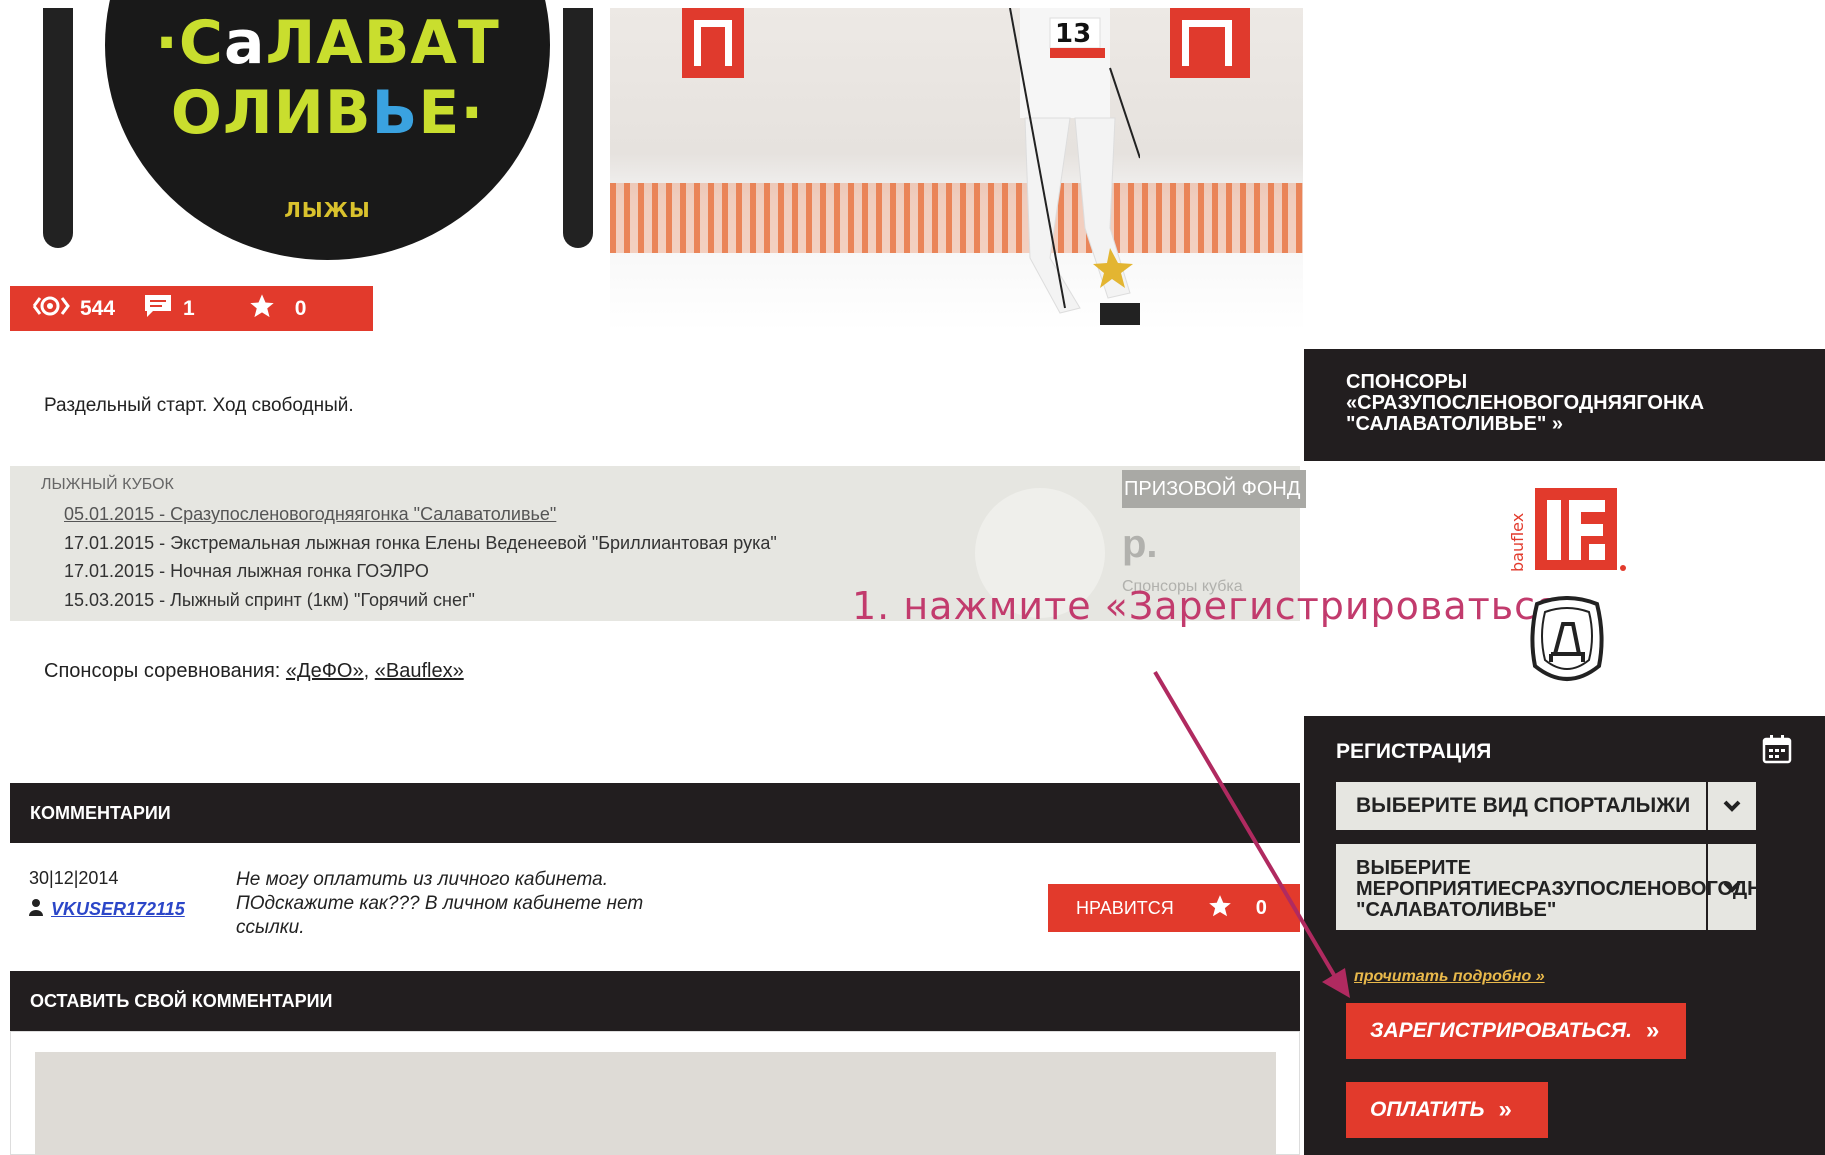 This screenshot has height=1155, width=1825. What do you see at coordinates (158, 309) in the screenshot?
I see `comment-icon` at bounding box center [158, 309].